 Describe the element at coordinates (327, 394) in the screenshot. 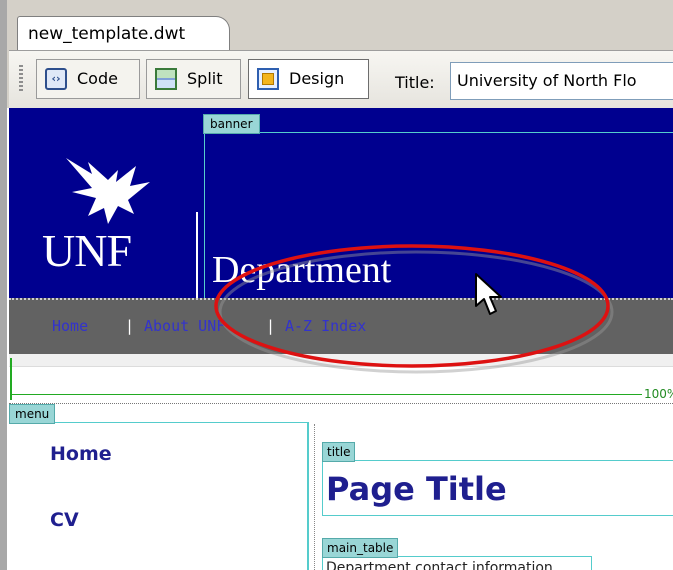

I see `ruler-width-line` at that location.